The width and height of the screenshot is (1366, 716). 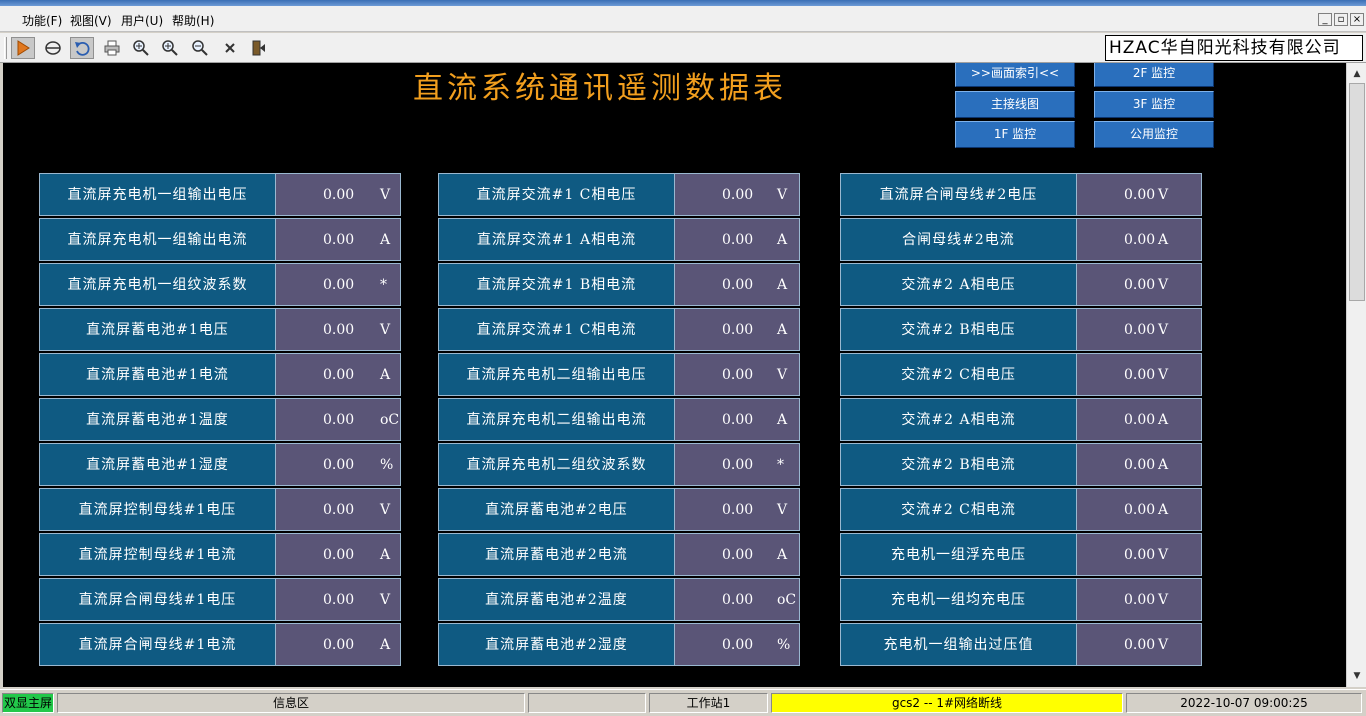 I want to click on floor-3f-button: 3F 监控, so click(x=1154, y=104).